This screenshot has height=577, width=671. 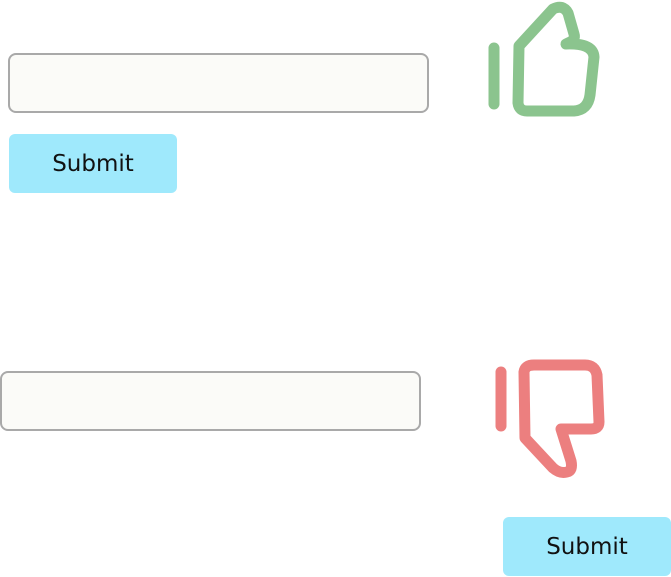 What do you see at coordinates (210, 401) in the screenshot?
I see `negative-feedback-input` at bounding box center [210, 401].